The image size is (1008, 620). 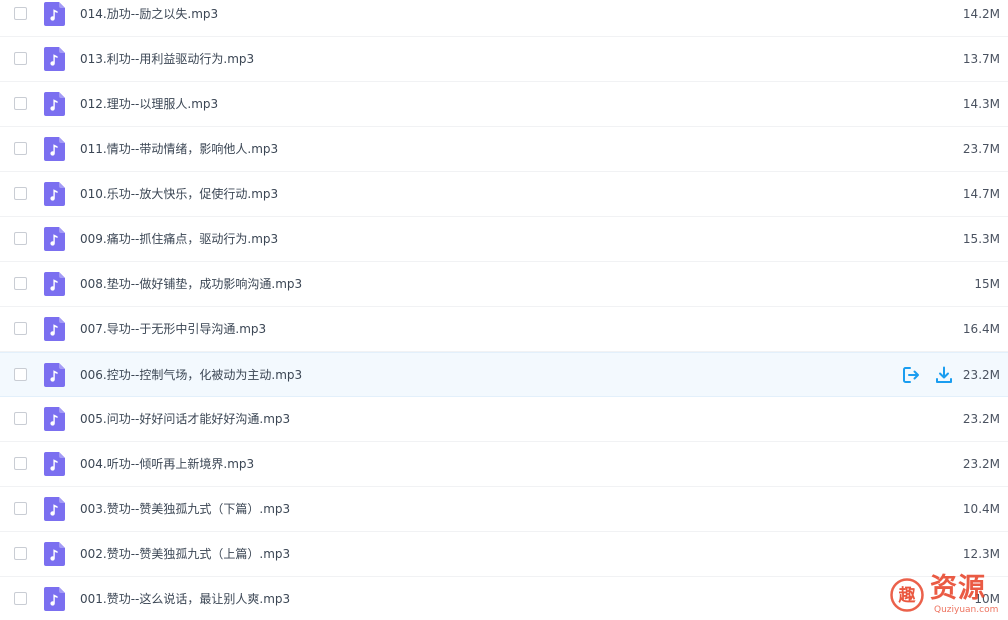 I want to click on file-row: 013.利功--用利益驱动行为.mp3 13.7M, so click(x=504, y=59).